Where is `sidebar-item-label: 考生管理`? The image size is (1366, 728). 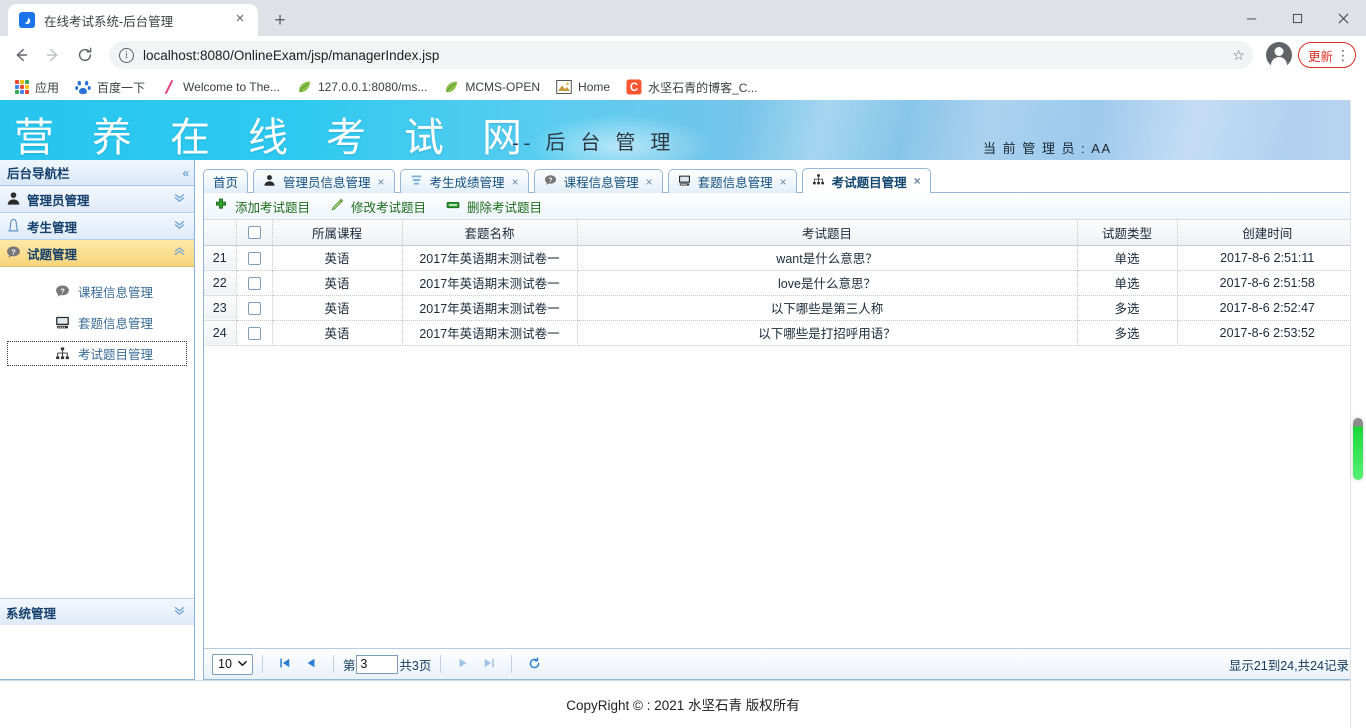
sidebar-item-label: 考生管理 is located at coordinates (52, 227).